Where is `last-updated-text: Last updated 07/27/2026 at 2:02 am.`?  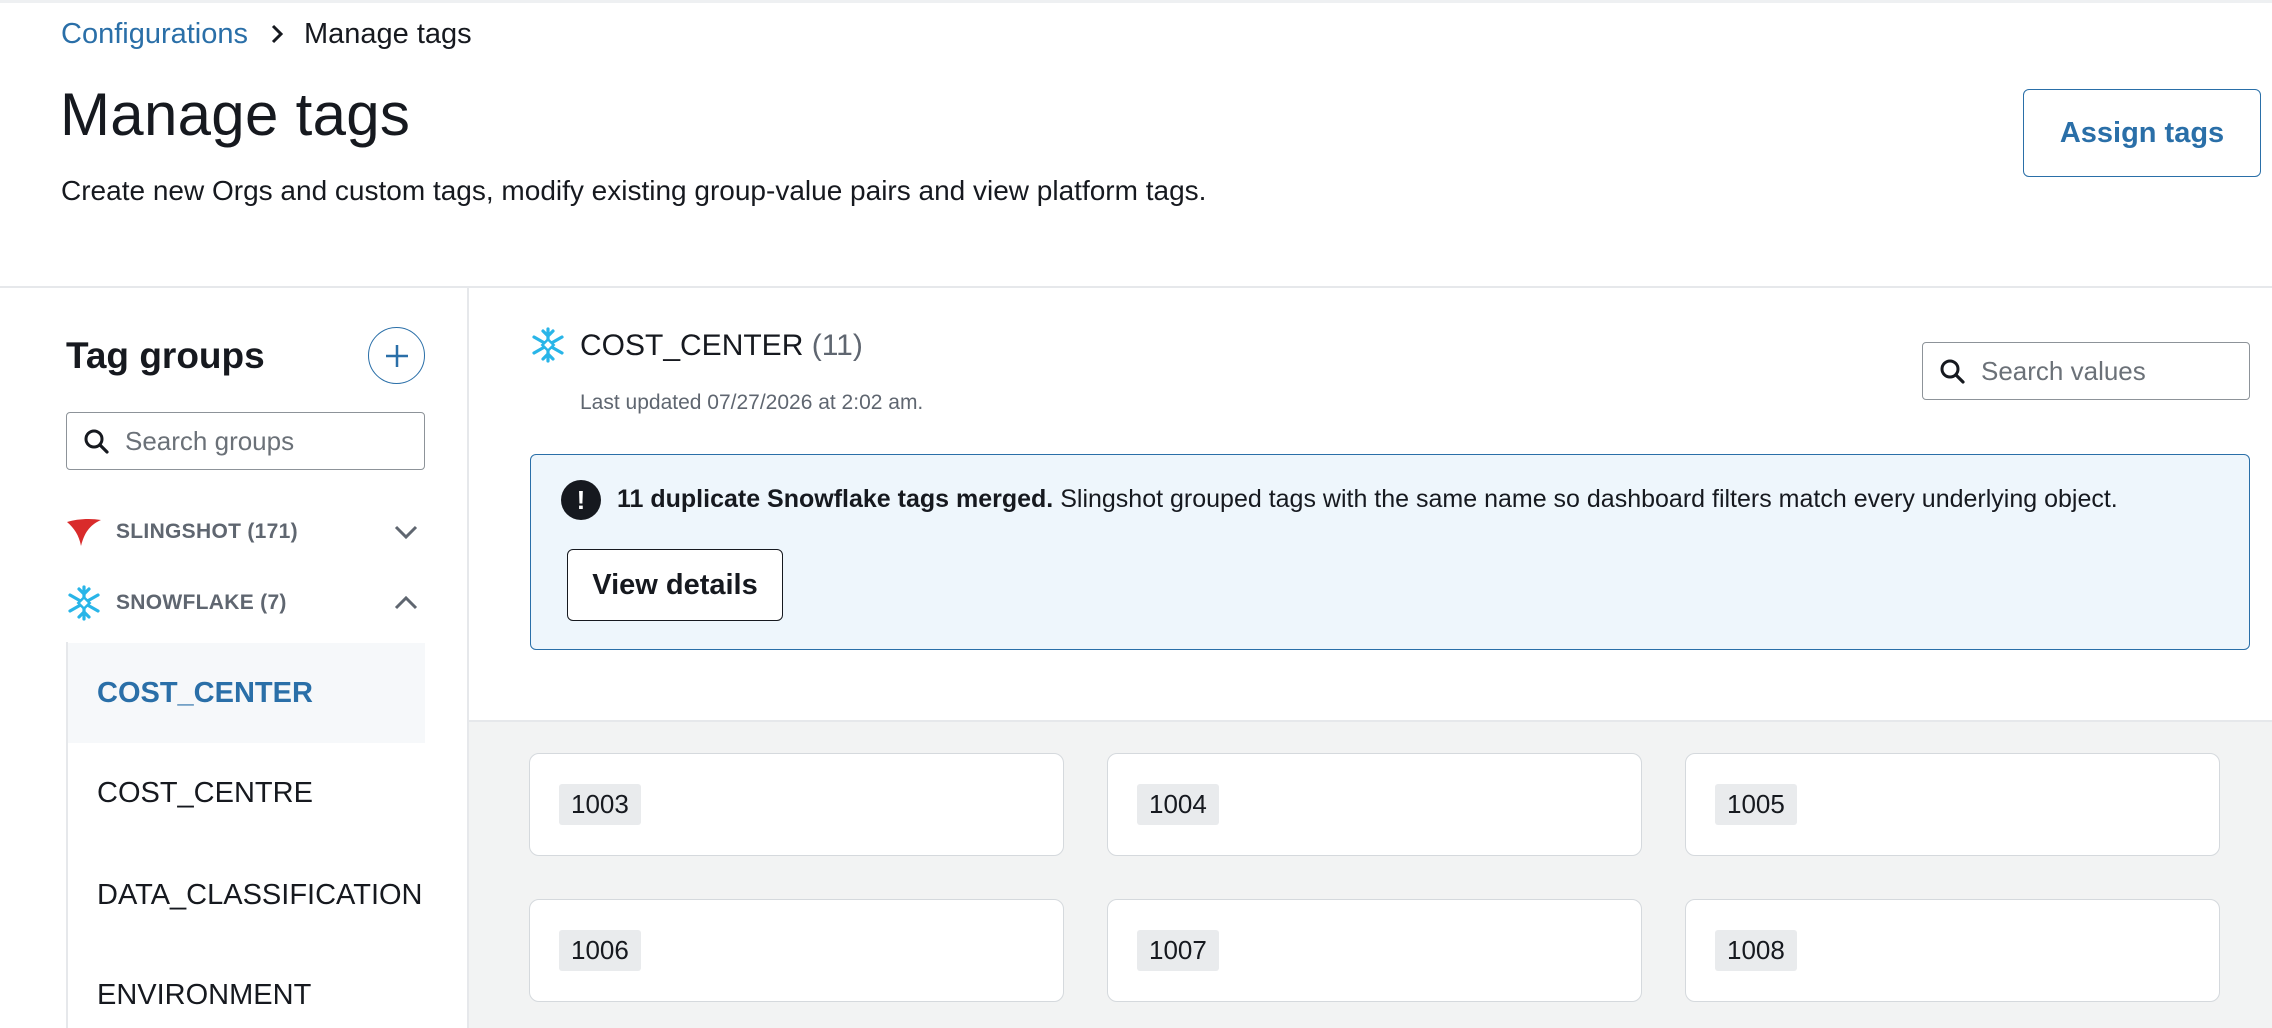 last-updated-text: Last updated 07/27/2026 at 2:02 am. is located at coordinates (752, 402).